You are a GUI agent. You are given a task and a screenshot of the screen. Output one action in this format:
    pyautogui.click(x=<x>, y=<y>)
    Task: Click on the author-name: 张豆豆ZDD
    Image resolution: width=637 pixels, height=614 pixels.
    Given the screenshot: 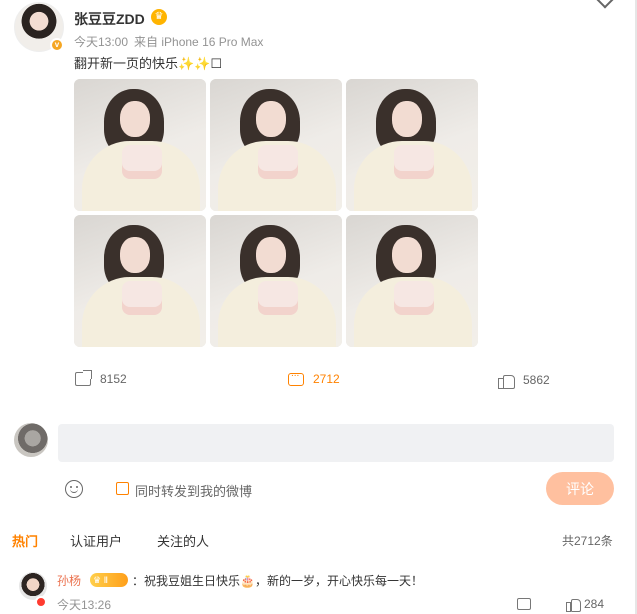 What is the action you would take?
    pyautogui.click(x=109, y=19)
    